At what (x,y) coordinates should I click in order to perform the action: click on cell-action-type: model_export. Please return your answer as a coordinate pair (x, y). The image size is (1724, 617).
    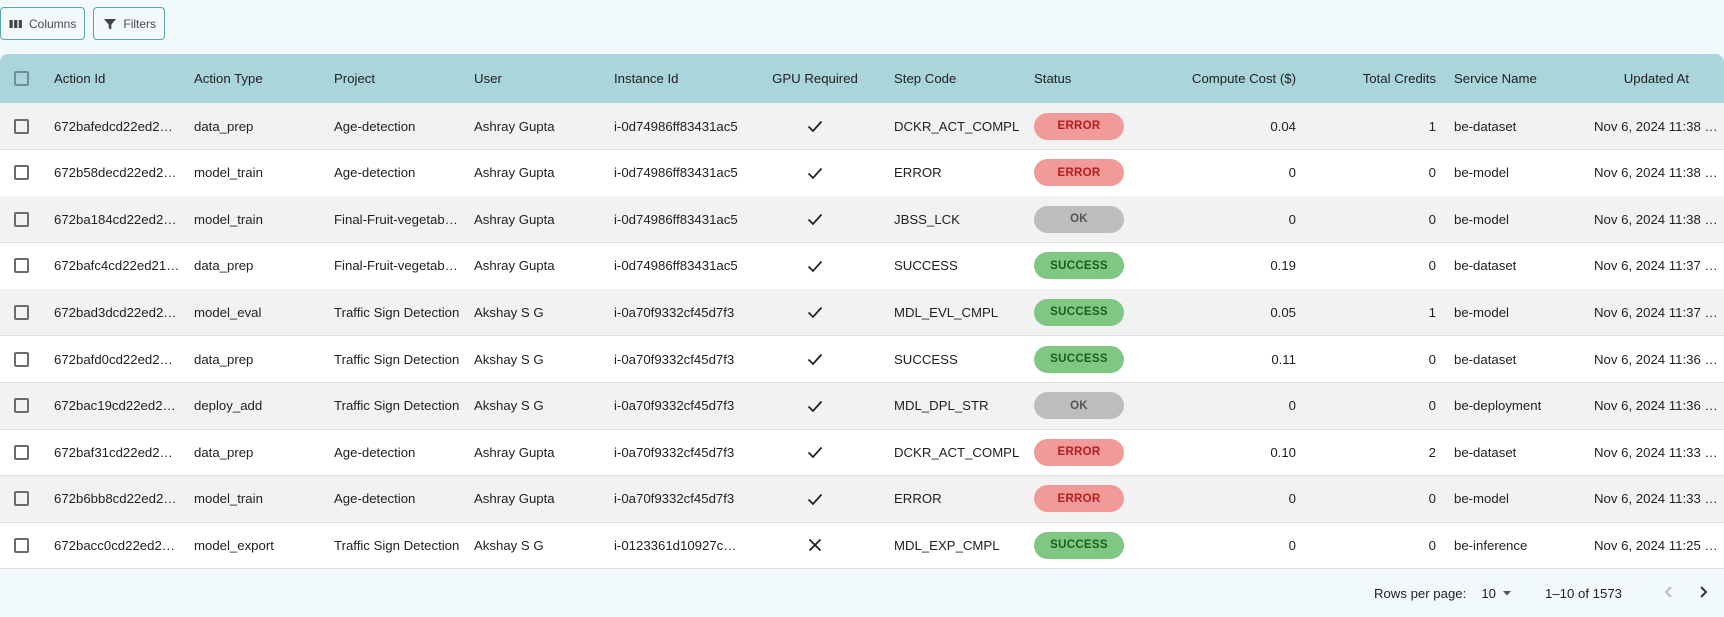
    Looking at the image, I should click on (234, 545).